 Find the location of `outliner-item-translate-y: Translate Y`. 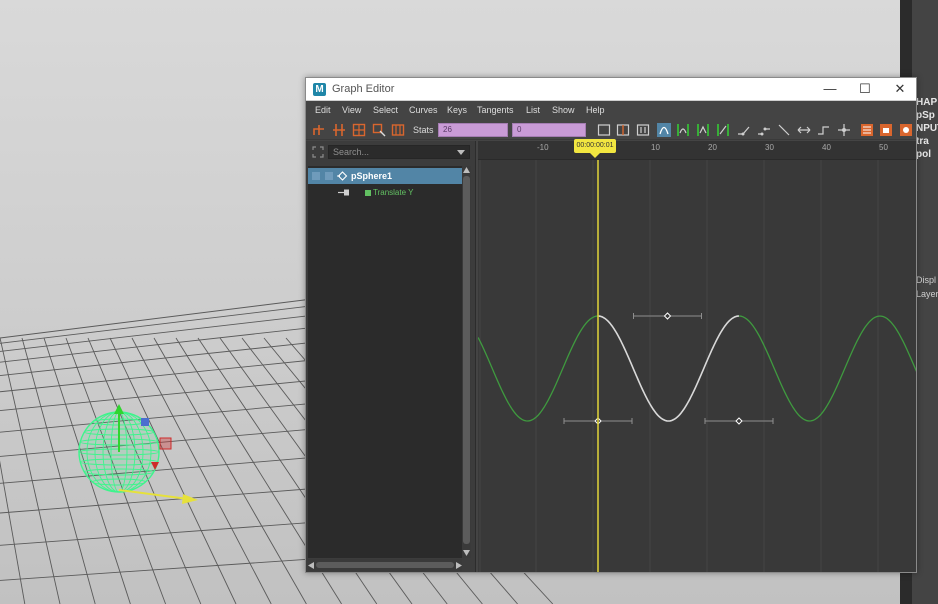

outliner-item-translate-y: Translate Y is located at coordinates (385, 192).